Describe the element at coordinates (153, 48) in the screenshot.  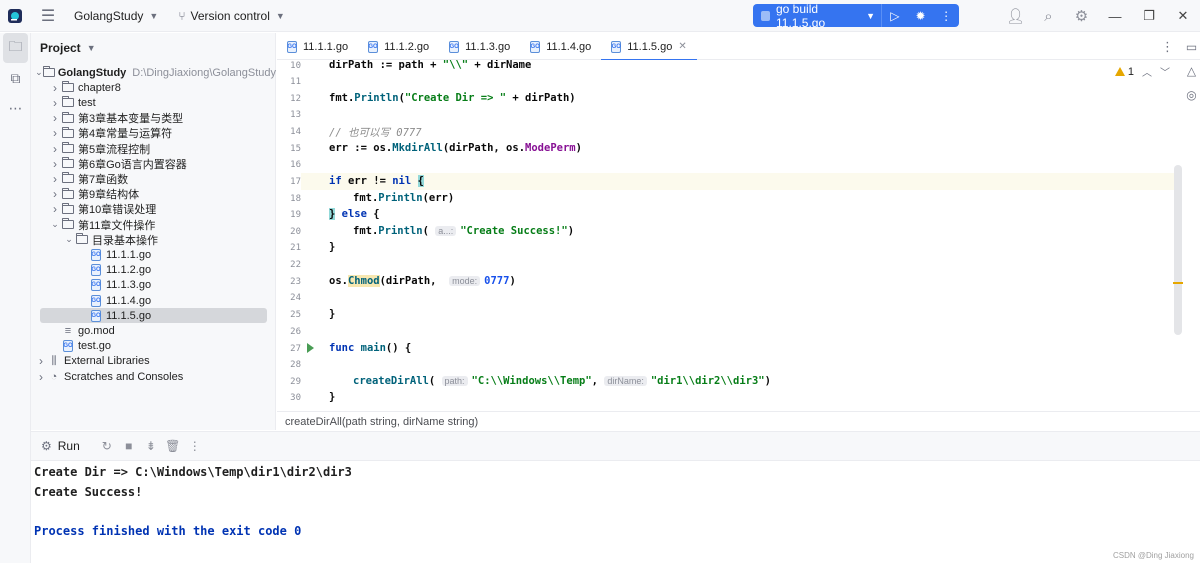
I see `project-panel-header: Project ▼` at that location.